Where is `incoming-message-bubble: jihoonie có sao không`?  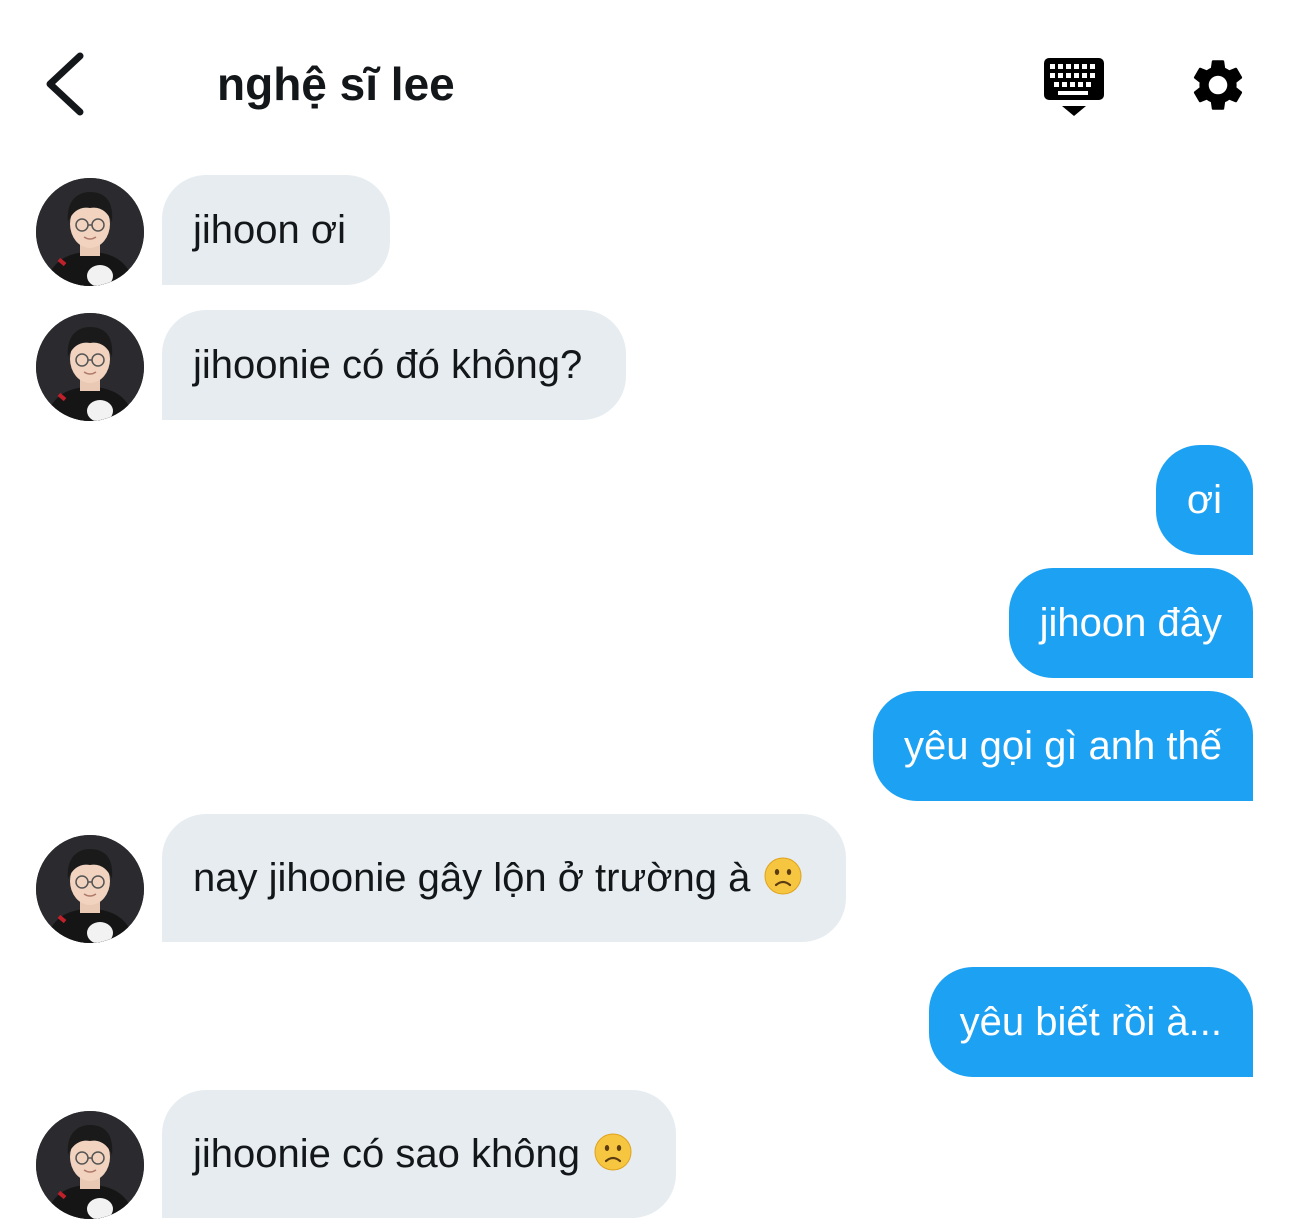
incoming-message-bubble: jihoonie có sao không is located at coordinates (419, 1154).